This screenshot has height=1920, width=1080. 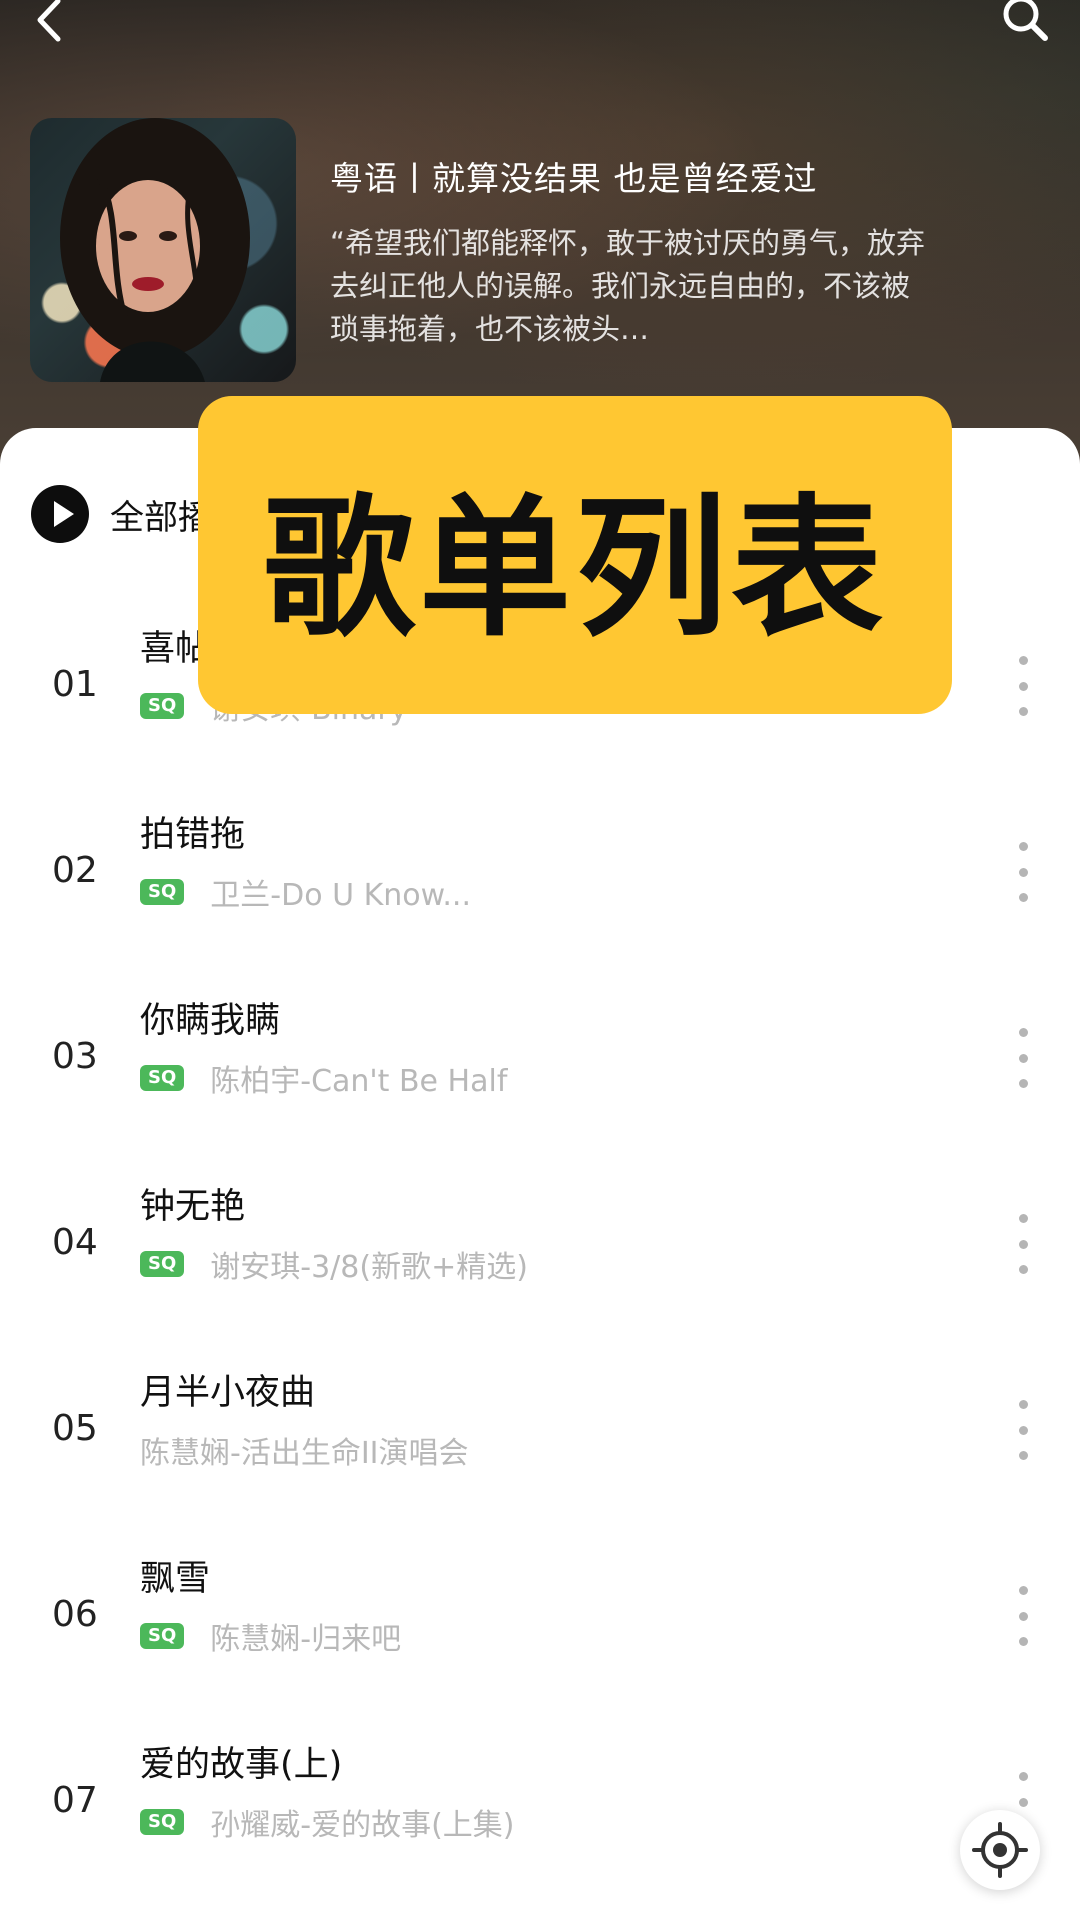 I want to click on song-title: 拍错拖, so click(x=193, y=835).